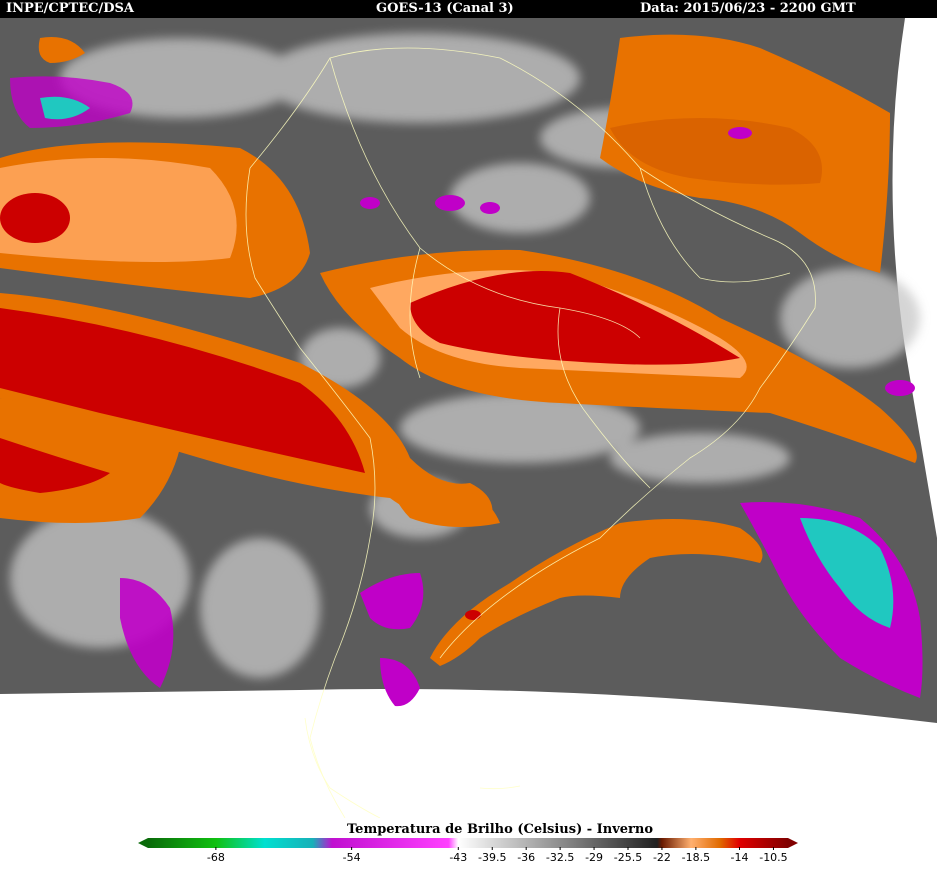 This screenshot has width=937, height=877. Describe the element at coordinates (445, 8) in the screenshot. I see `satellite-label: GOES-13 (Canal 3)` at that location.